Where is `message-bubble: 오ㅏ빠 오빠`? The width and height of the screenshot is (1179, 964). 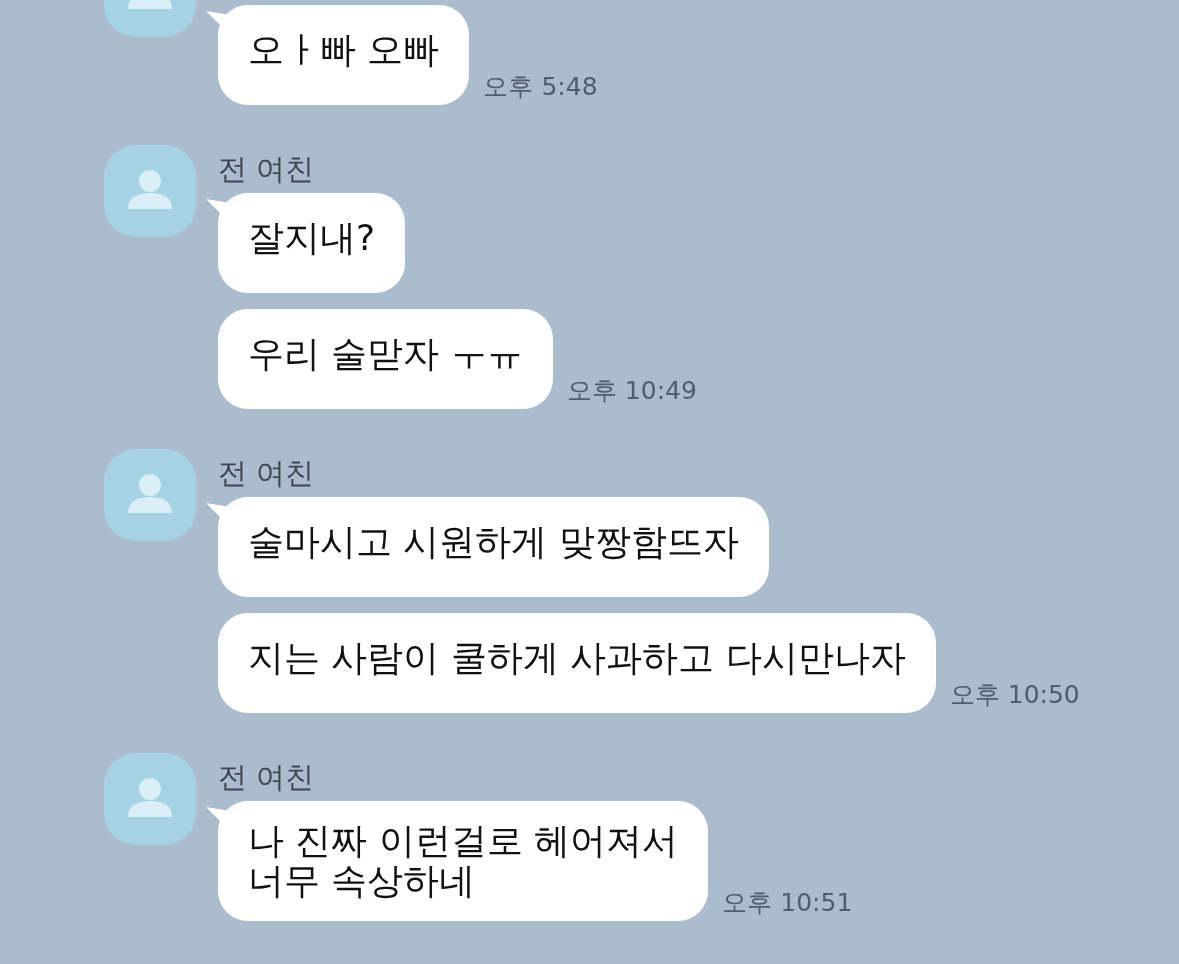 message-bubble: 오ㅏ빠 오빠 is located at coordinates (344, 55).